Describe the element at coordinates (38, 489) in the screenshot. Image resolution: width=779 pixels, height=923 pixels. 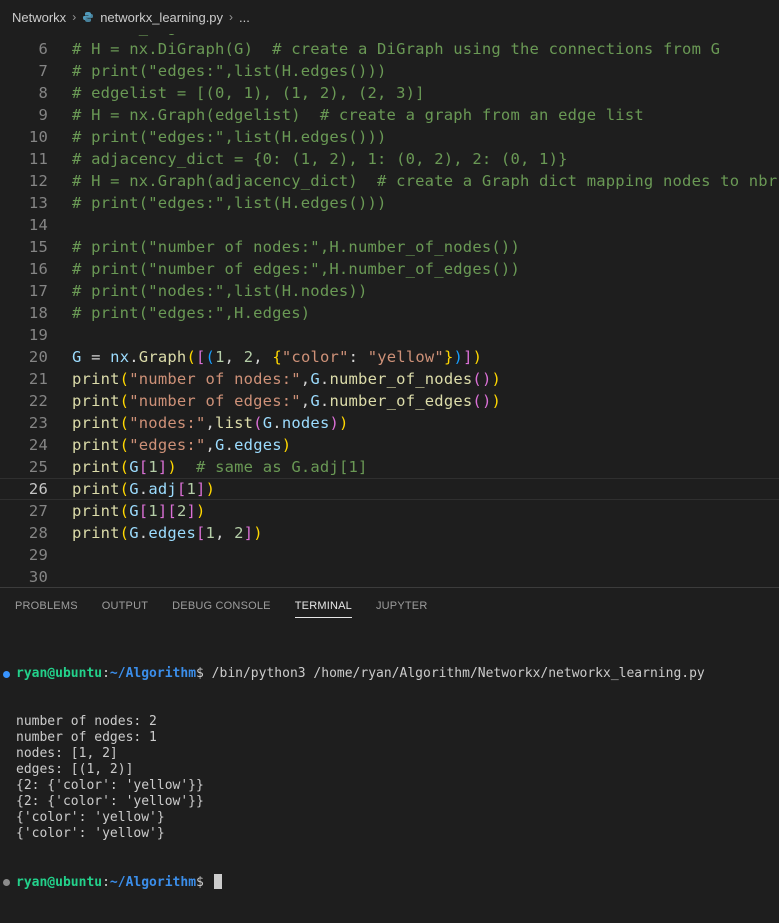
I see `line-number: 26` at that location.